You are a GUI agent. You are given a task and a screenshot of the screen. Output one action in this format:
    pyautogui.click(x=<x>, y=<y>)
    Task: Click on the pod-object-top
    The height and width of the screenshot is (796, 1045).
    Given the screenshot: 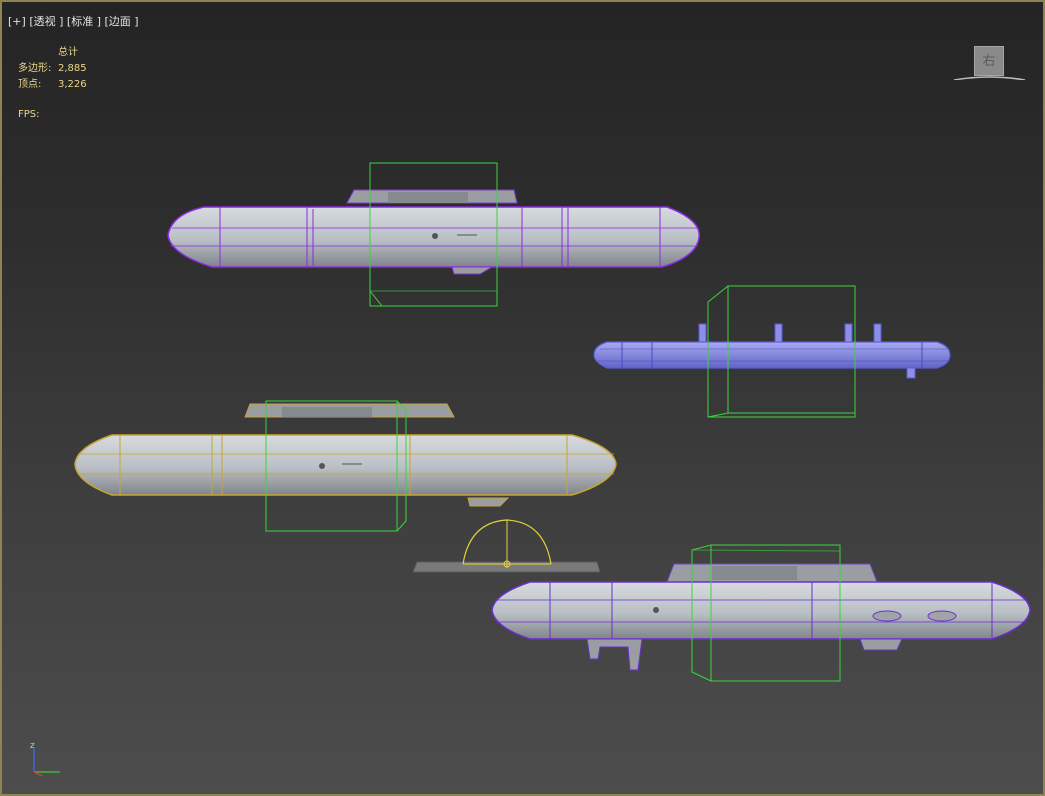 What is the action you would take?
    pyautogui.click(x=433, y=232)
    